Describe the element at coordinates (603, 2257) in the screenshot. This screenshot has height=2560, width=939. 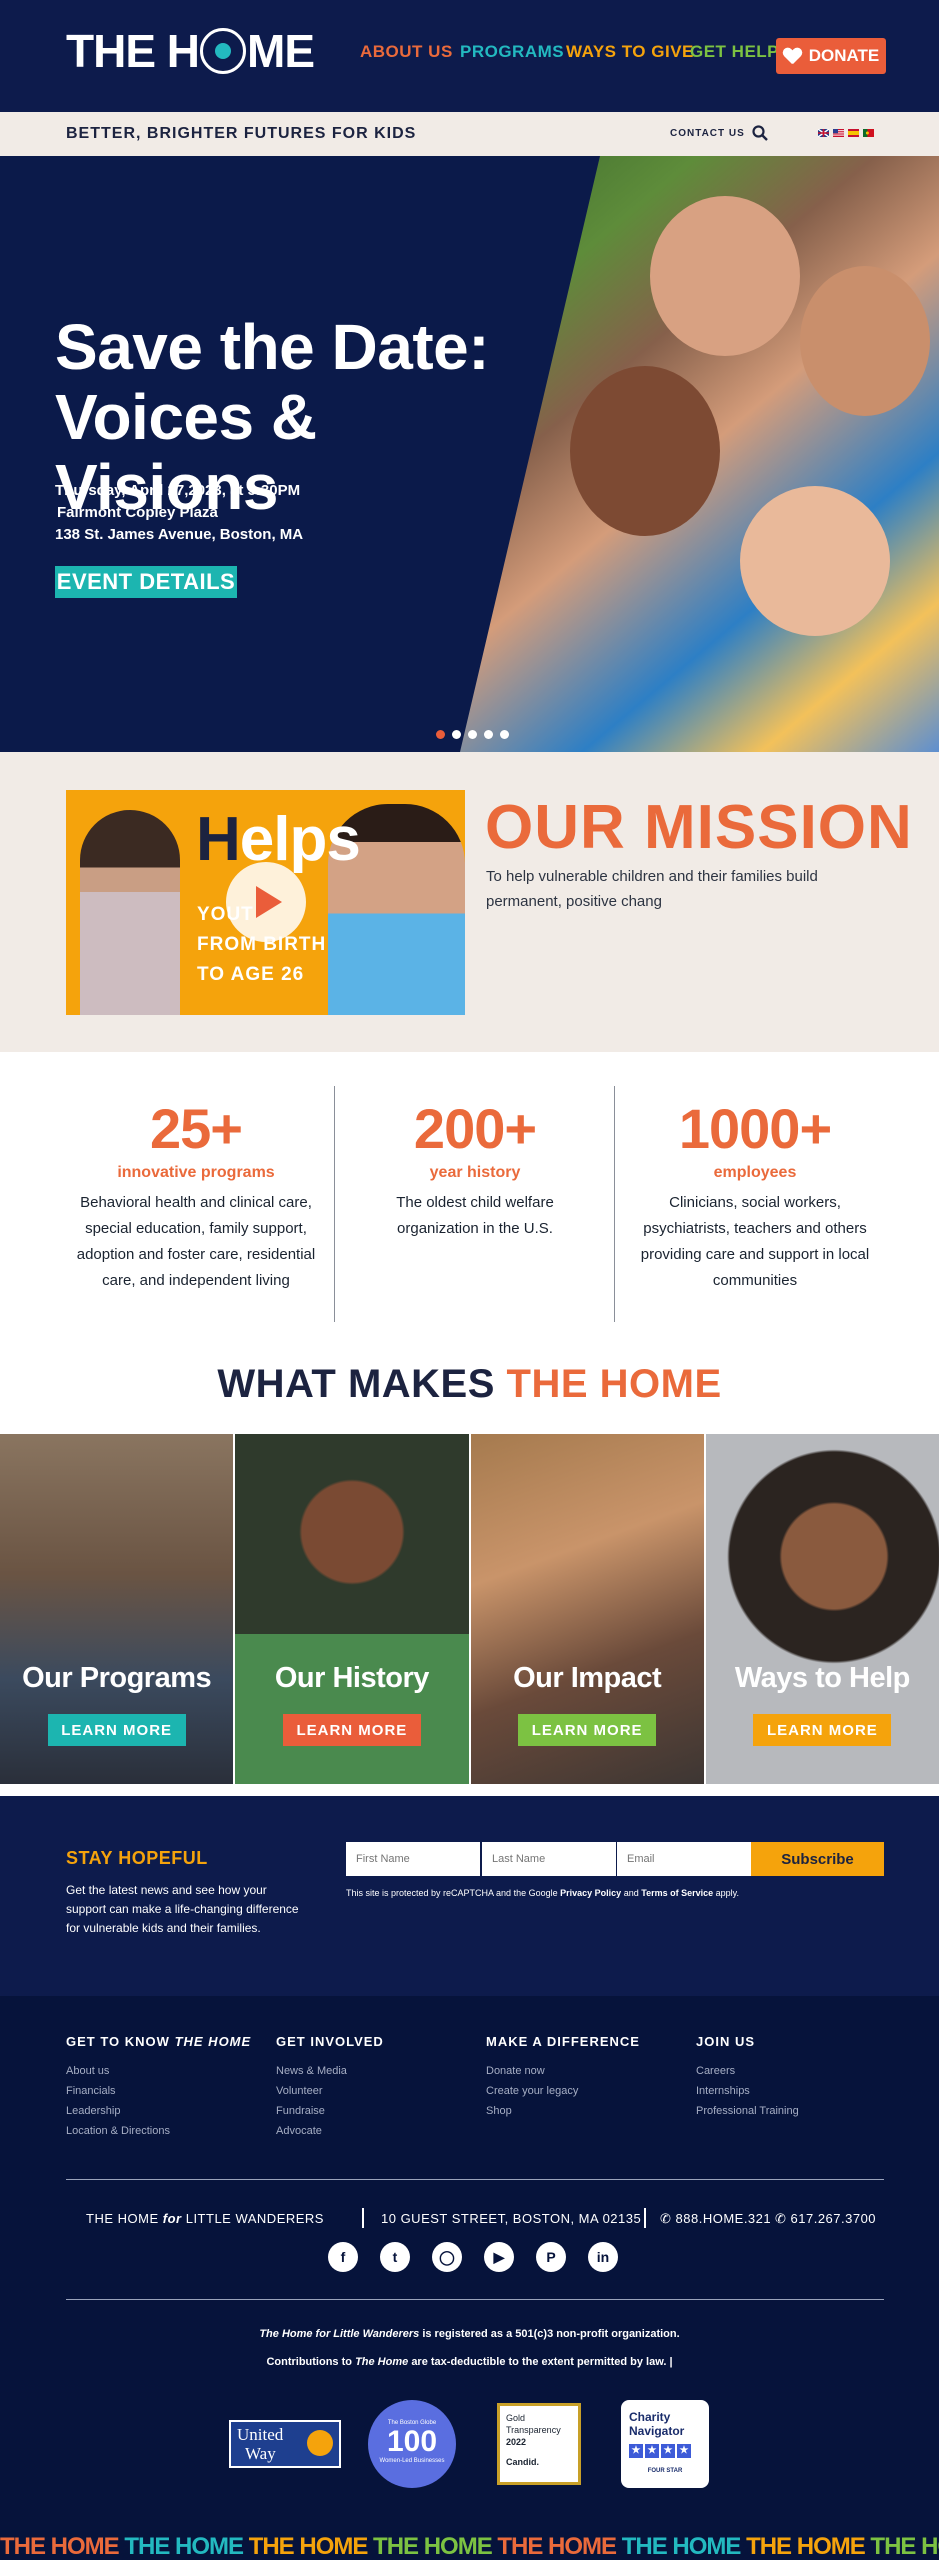
I see `linkedin-icon: in` at that location.